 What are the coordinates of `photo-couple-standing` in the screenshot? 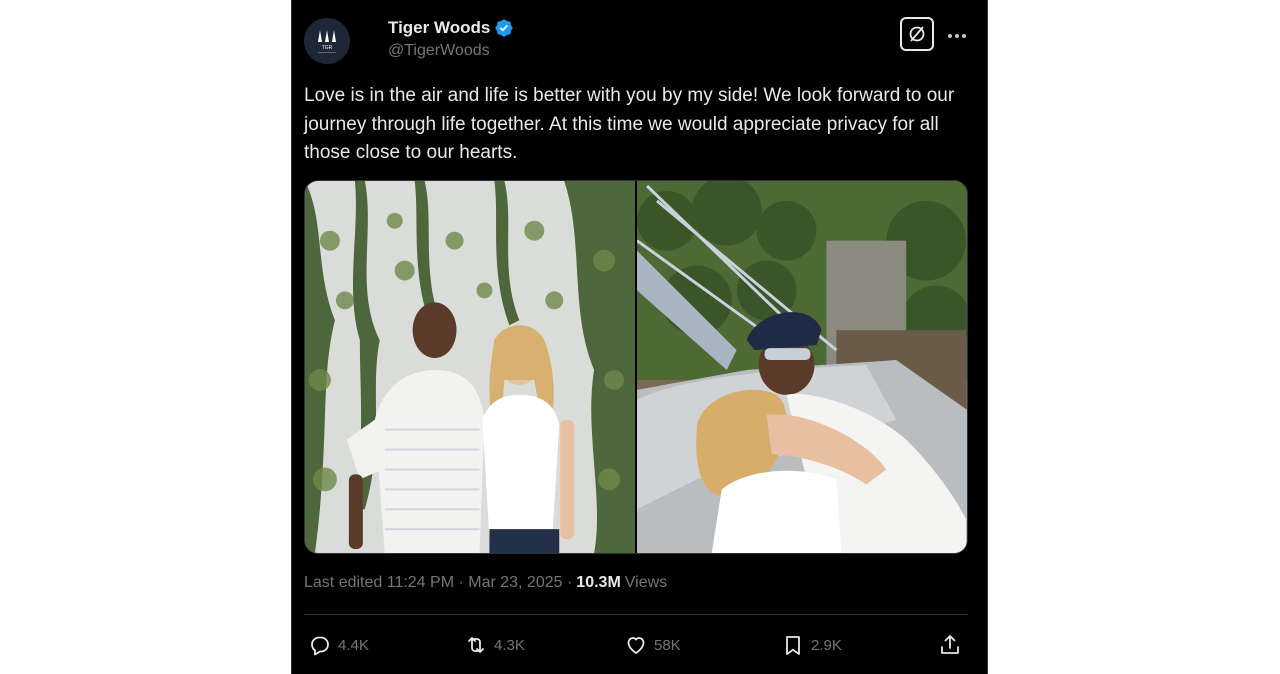 It's located at (470, 367).